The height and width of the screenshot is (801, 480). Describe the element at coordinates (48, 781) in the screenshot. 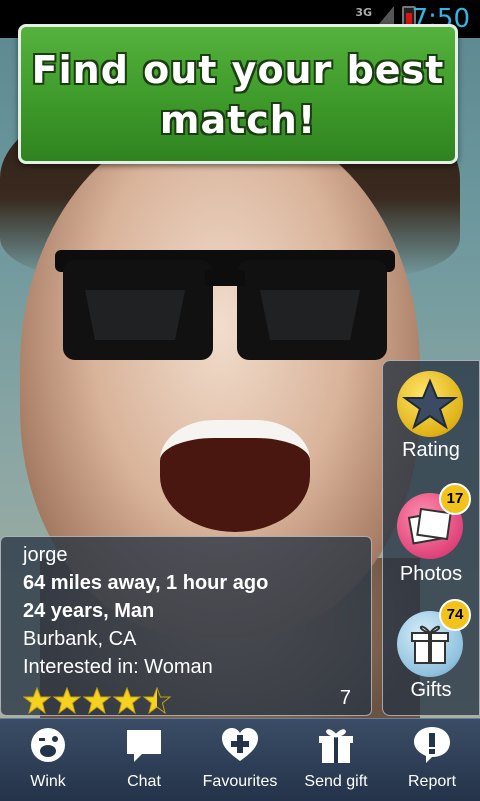

I see `nav-wink-label: Wink` at that location.